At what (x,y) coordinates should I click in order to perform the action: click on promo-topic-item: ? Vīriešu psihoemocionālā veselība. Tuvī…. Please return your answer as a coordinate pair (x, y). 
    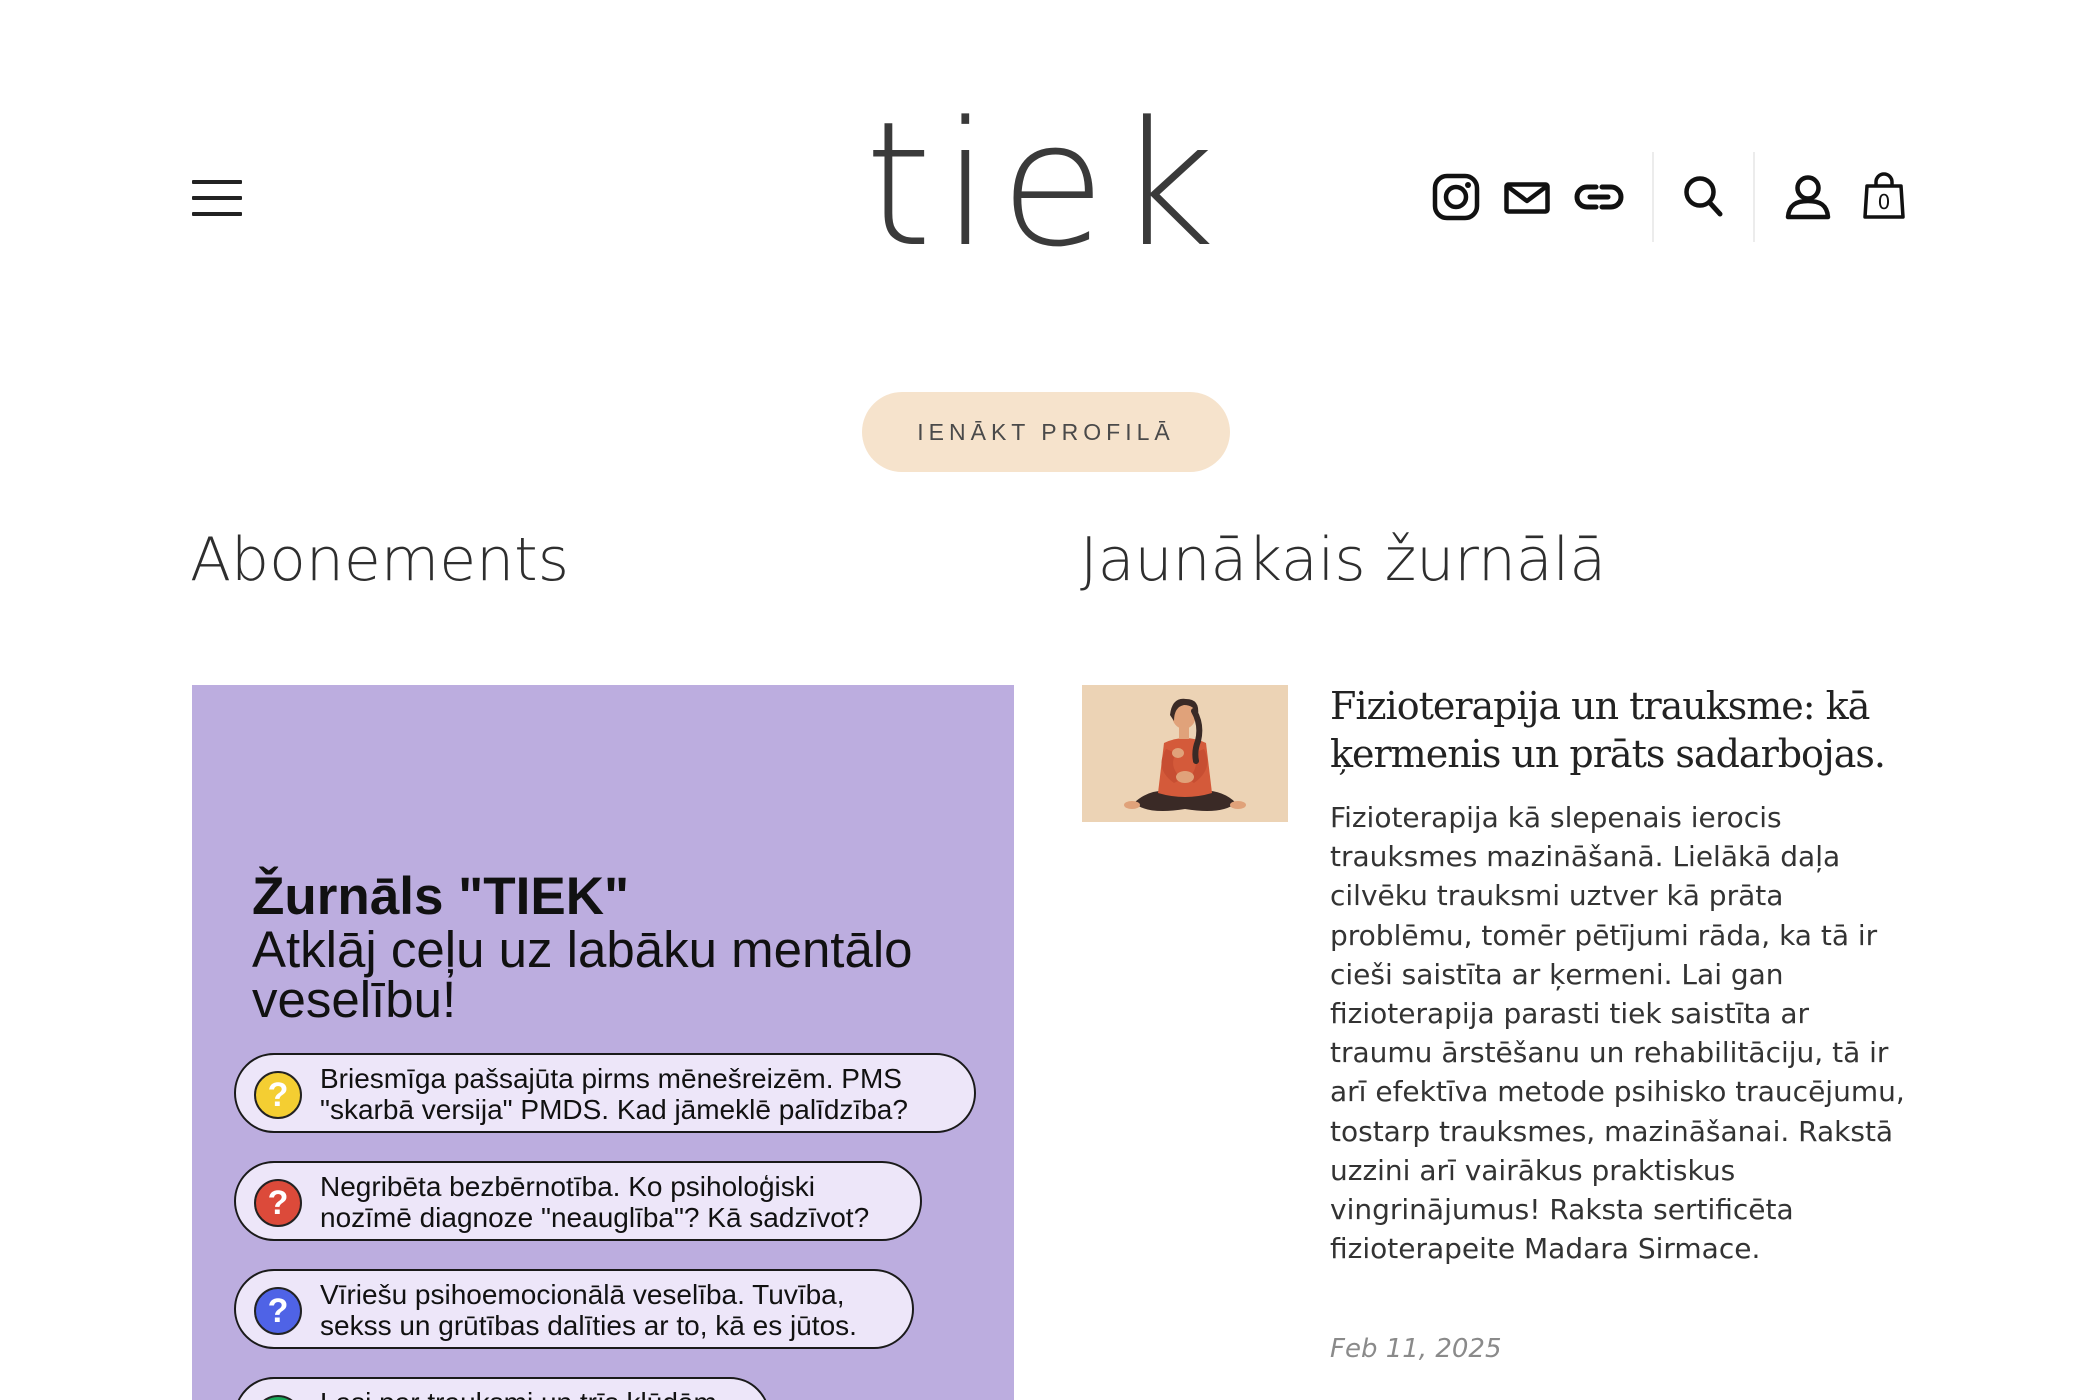
    Looking at the image, I should click on (574, 1309).